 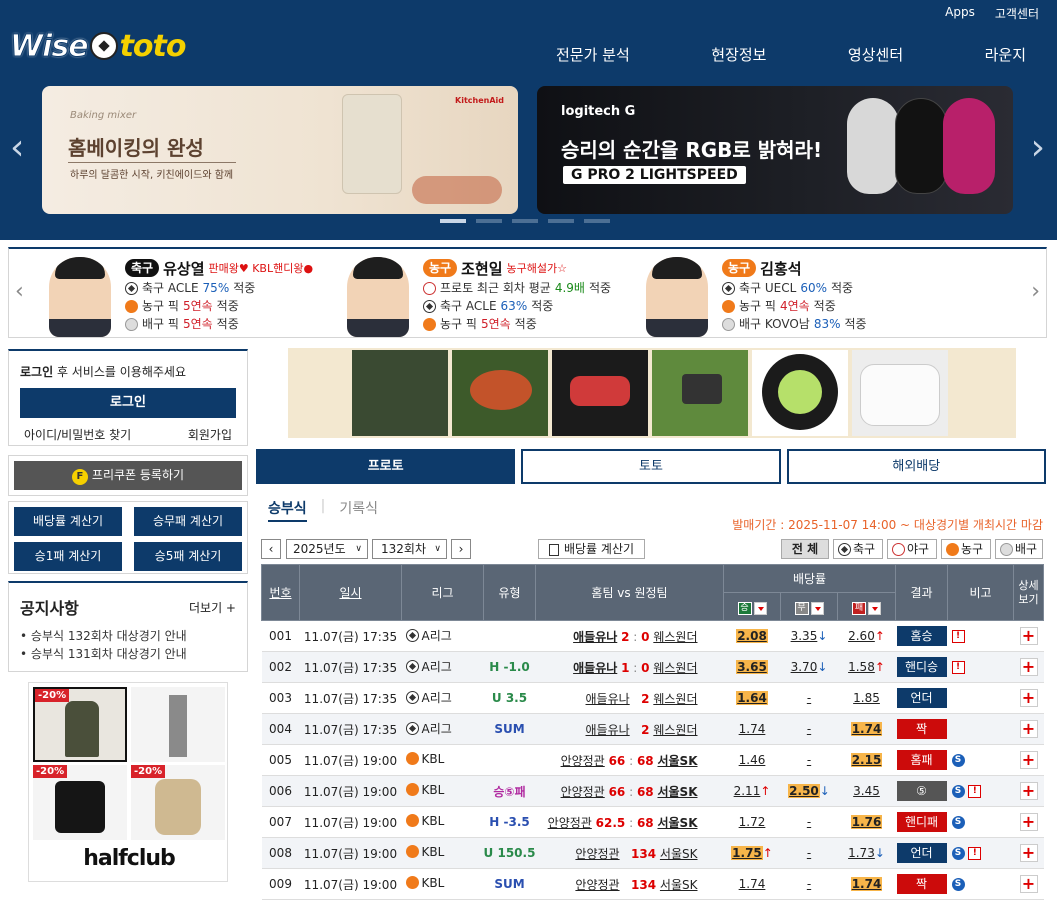 I want to click on halfclub-ad: -20% -20% -20% halfclub, so click(x=128, y=782).